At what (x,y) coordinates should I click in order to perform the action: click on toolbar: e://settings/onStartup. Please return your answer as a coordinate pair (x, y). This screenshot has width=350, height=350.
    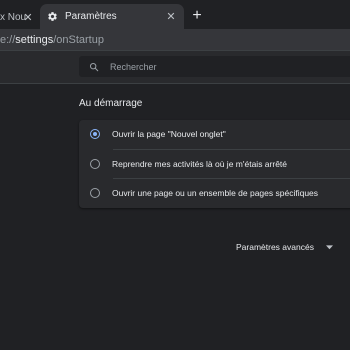
    Looking at the image, I should click on (175, 39).